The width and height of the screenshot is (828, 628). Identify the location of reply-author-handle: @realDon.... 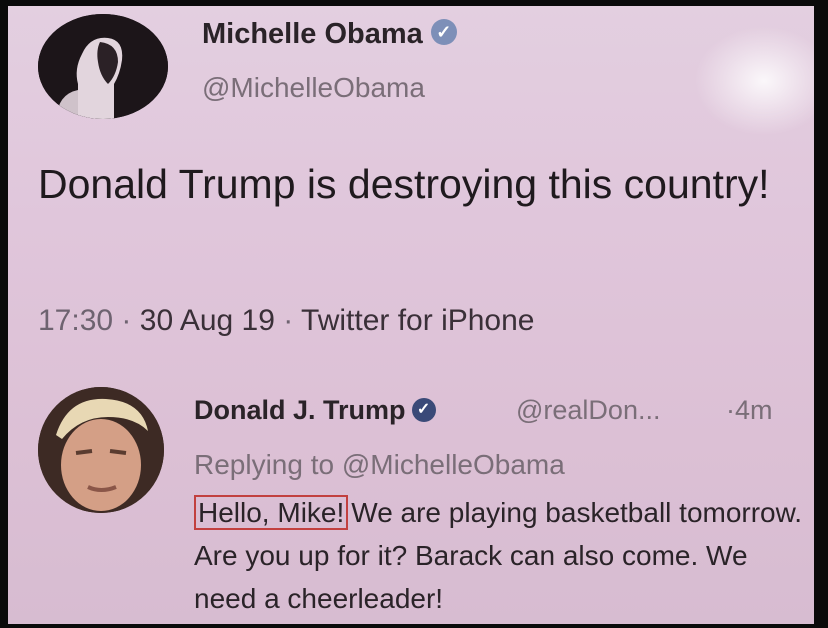
(588, 410).